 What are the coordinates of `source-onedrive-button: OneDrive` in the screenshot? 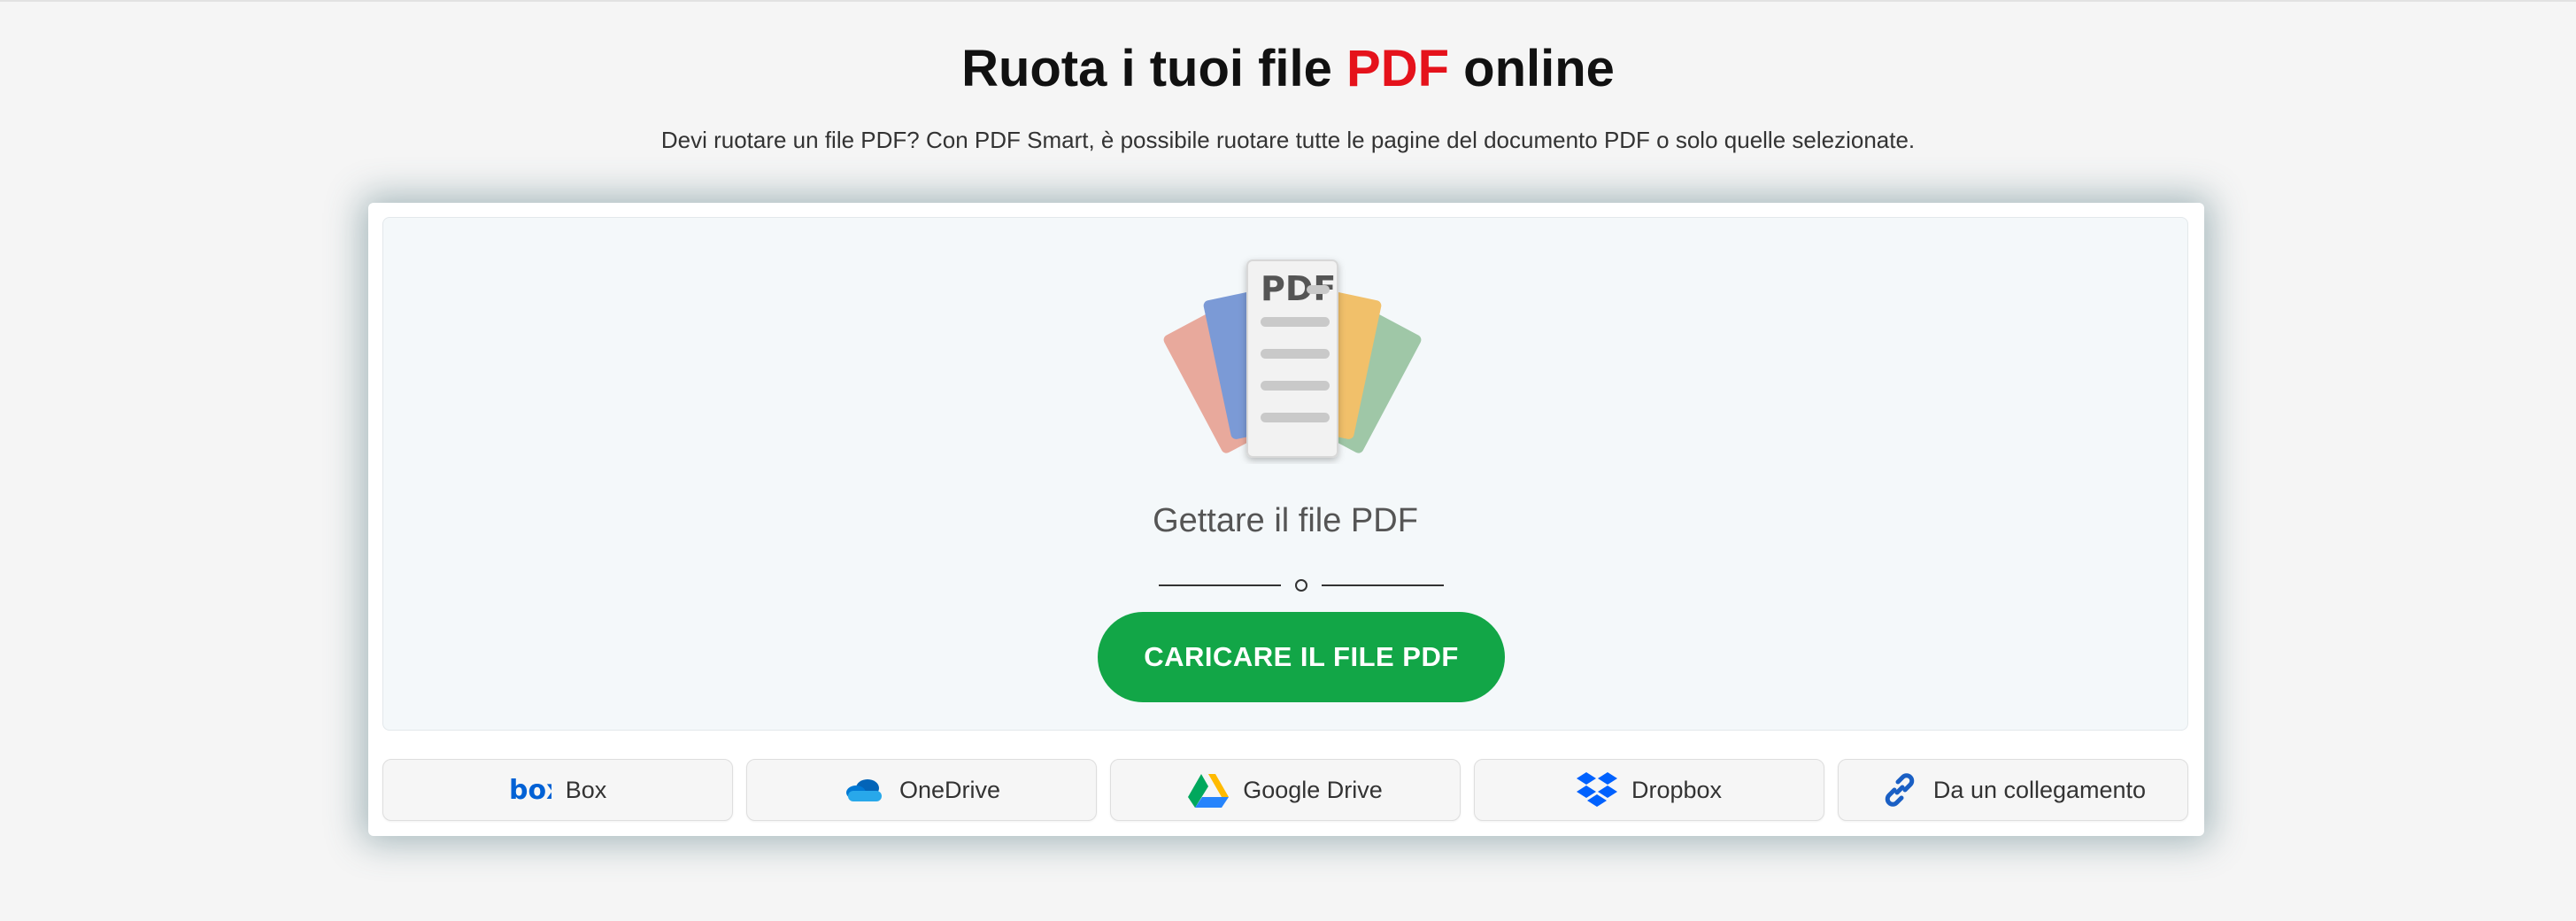 It's located at (921, 790).